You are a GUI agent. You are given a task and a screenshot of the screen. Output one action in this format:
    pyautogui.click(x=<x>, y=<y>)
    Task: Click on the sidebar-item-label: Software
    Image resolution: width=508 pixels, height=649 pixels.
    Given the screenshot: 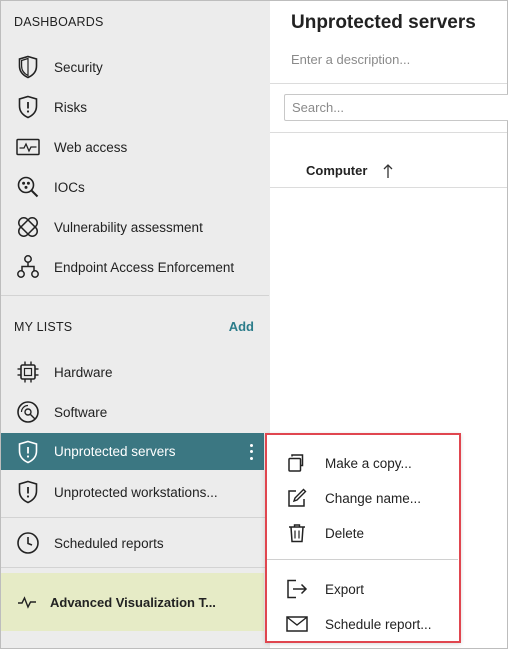 What is the action you would take?
    pyautogui.click(x=81, y=412)
    